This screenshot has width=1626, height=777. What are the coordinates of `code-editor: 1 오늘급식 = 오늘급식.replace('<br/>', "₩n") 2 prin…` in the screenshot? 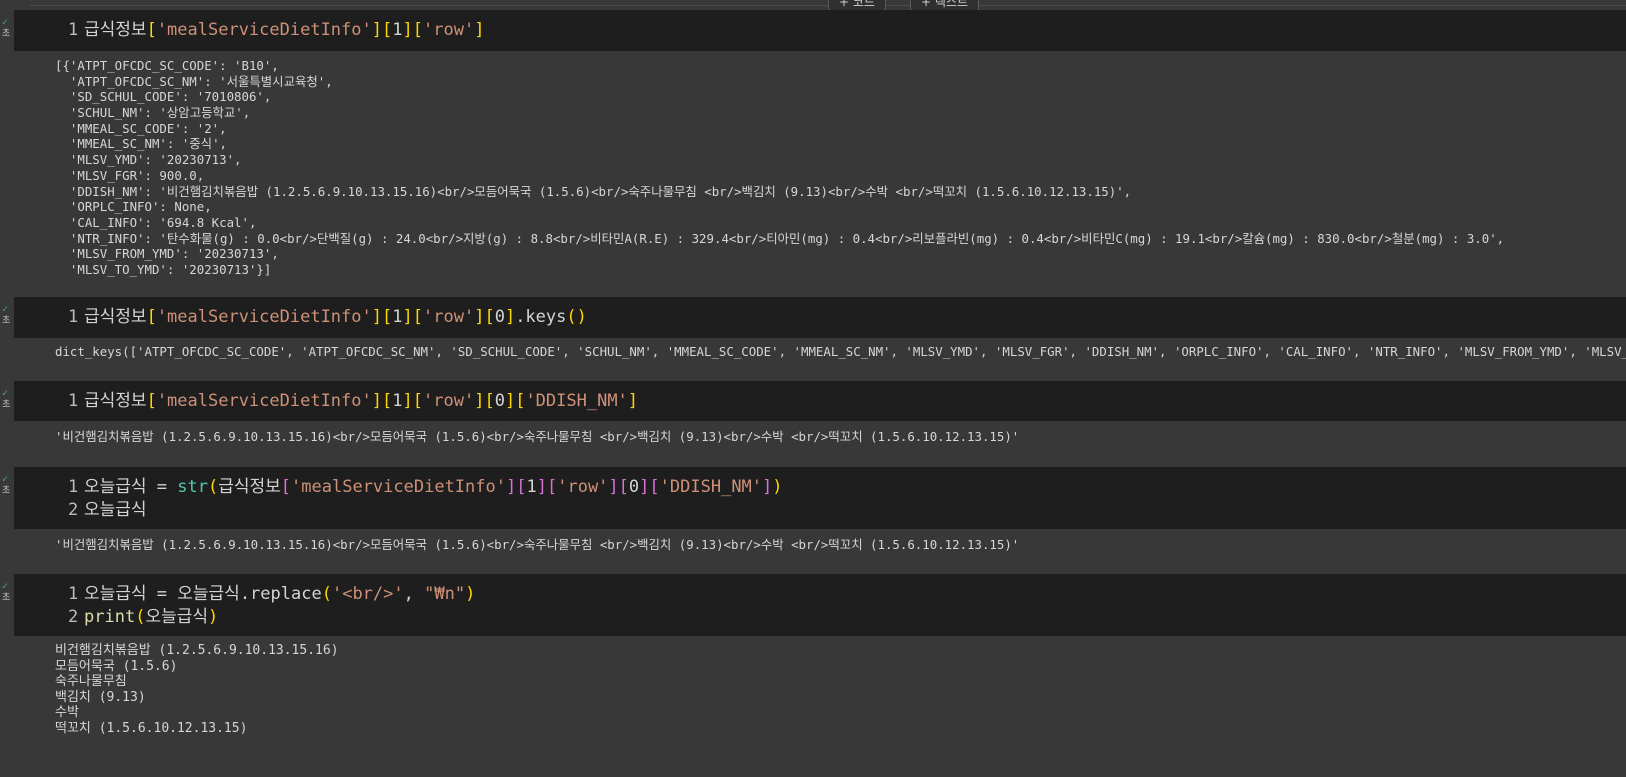 It's located at (820, 605).